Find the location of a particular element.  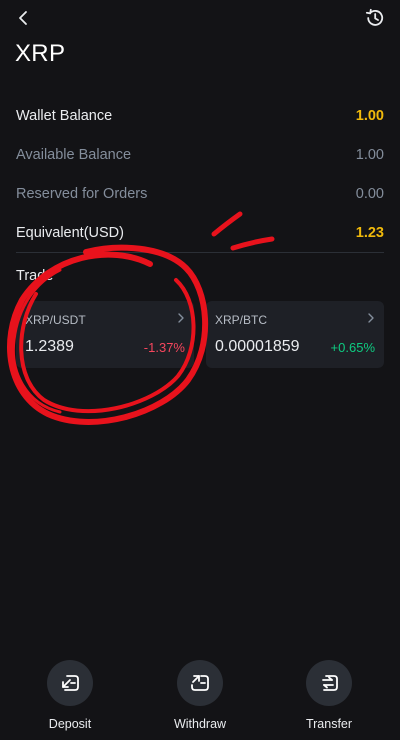

deposit-button: Deposit is located at coordinates (70, 695).